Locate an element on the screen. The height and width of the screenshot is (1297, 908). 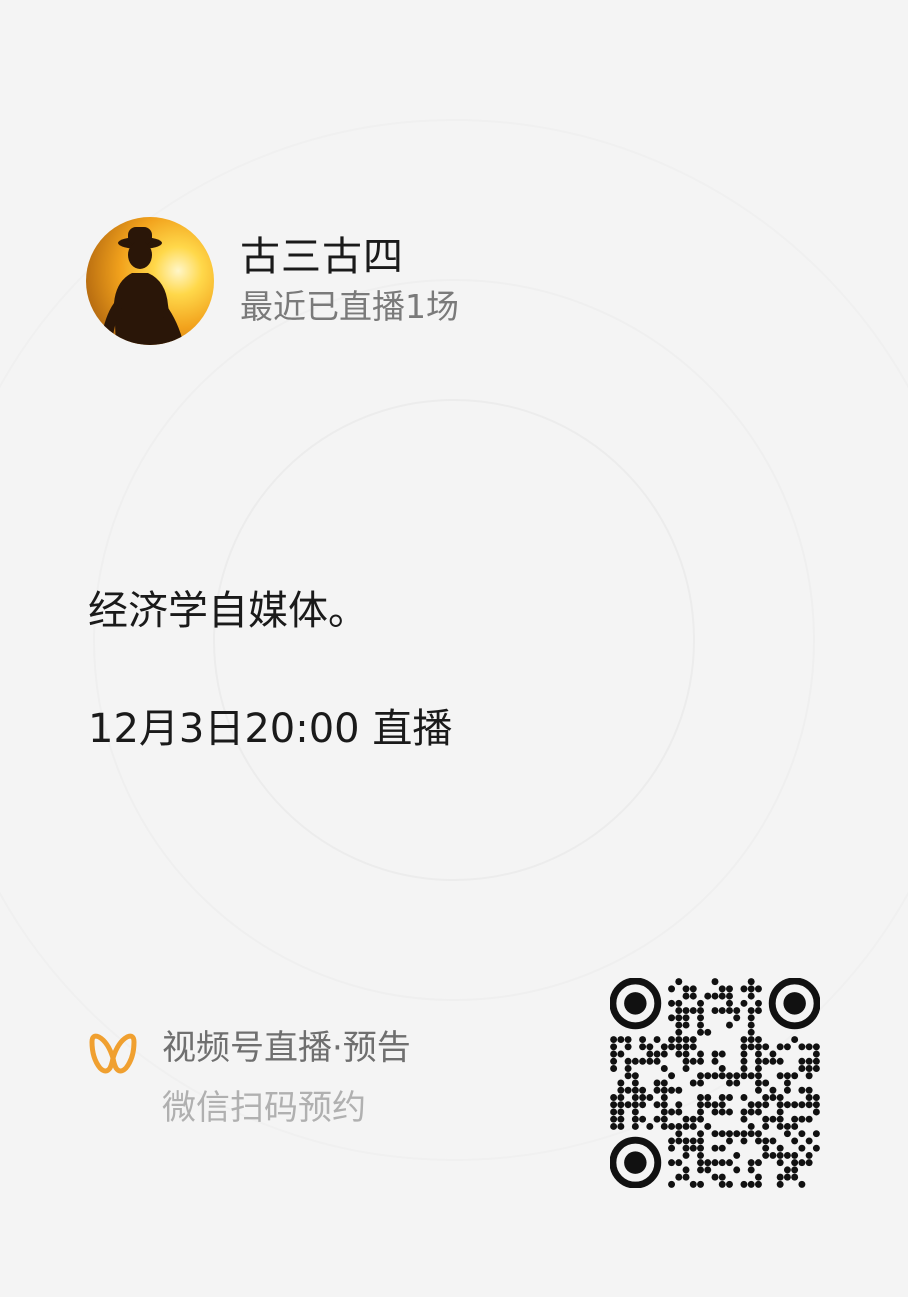
footer-title: 视频号直播·预告 is located at coordinates (286, 1048).